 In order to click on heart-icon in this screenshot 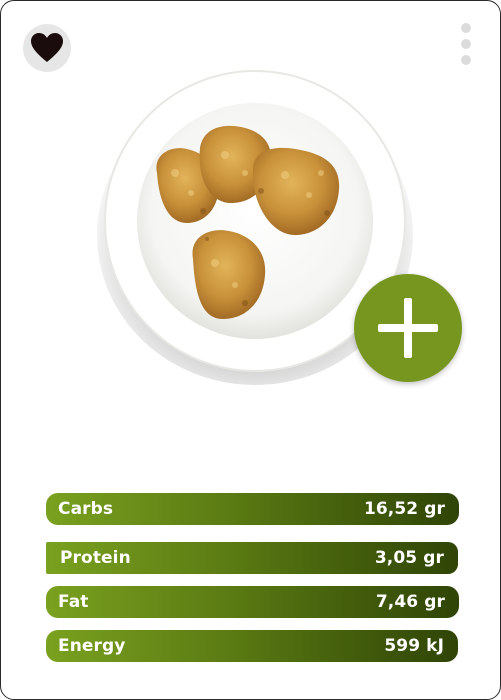, I will do `click(47, 47)`.